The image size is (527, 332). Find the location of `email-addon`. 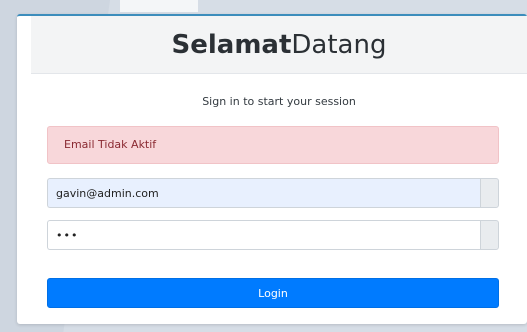

email-addon is located at coordinates (489, 193).